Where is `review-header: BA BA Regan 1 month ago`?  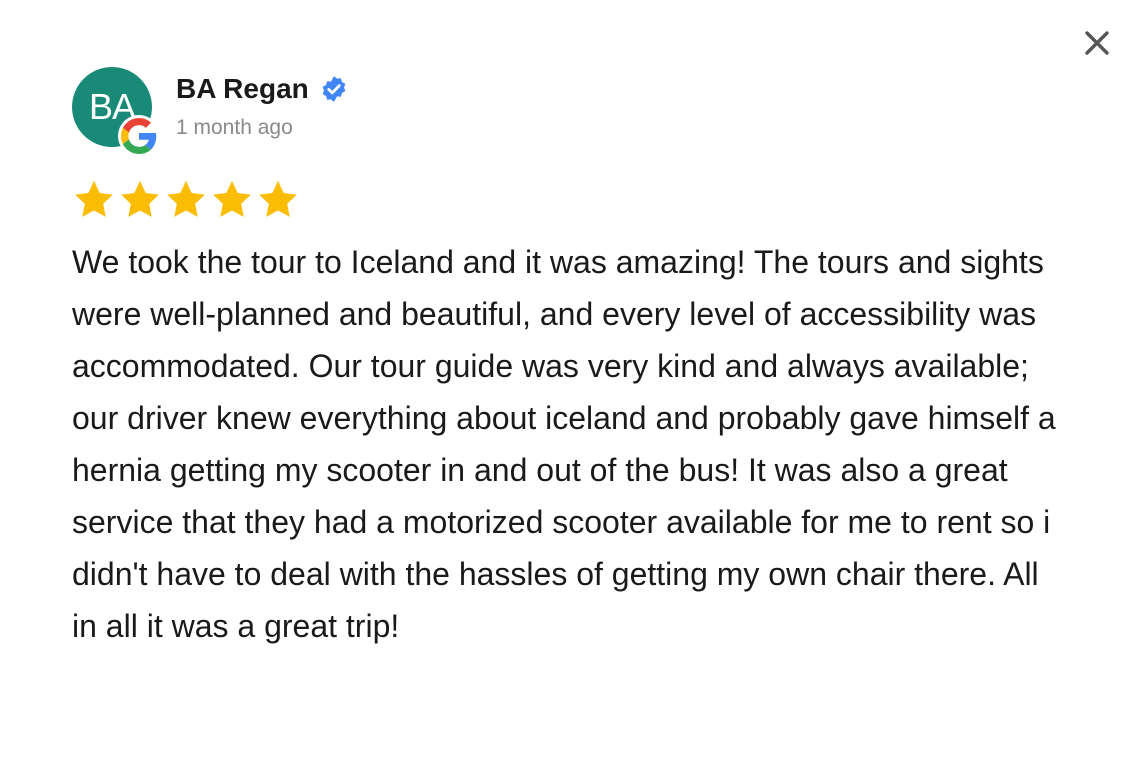 review-header: BA BA Regan 1 month ago is located at coordinates (422, 112).